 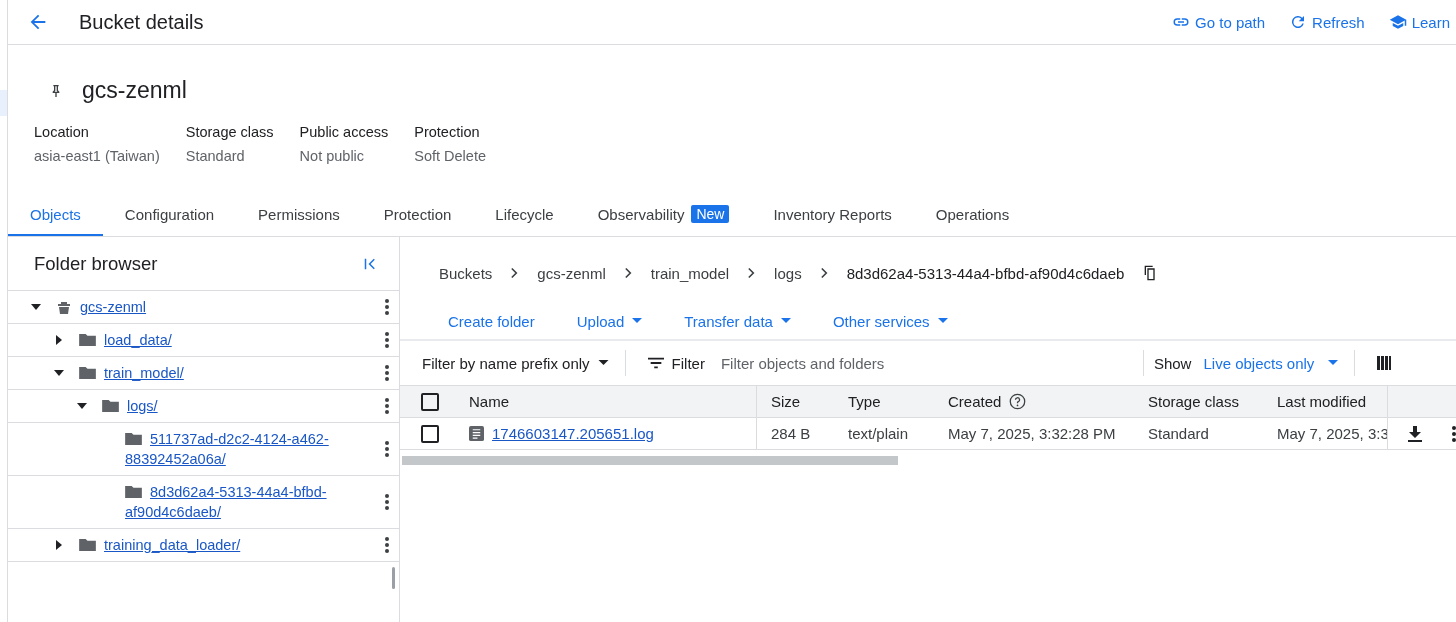 What do you see at coordinates (609, 321) in the screenshot?
I see `toolbar-button: Upload` at bounding box center [609, 321].